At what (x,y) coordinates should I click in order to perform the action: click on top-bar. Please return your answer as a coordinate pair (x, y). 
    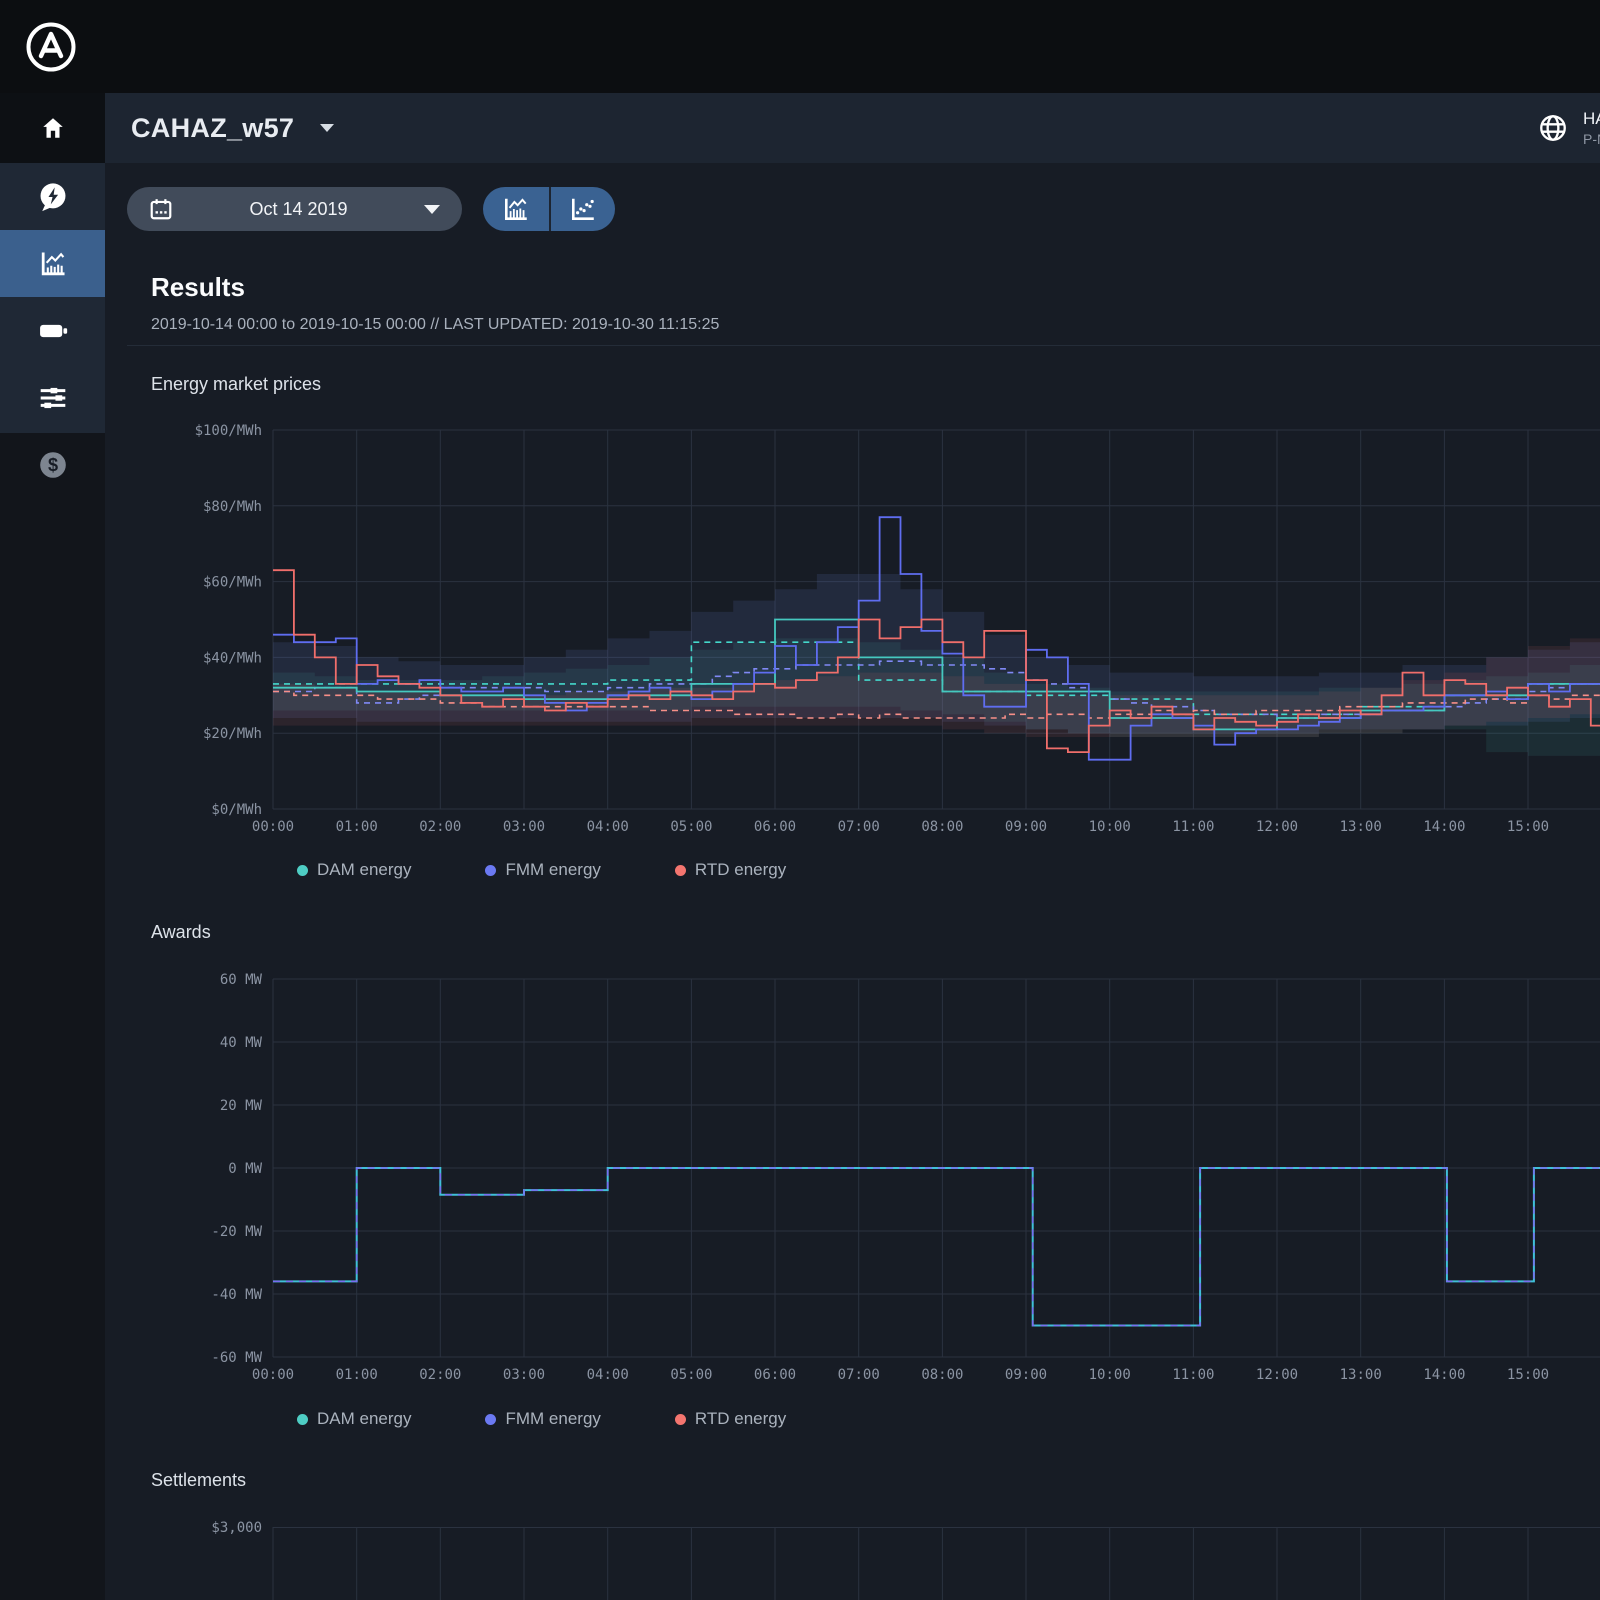
    Looking at the image, I should click on (800, 46).